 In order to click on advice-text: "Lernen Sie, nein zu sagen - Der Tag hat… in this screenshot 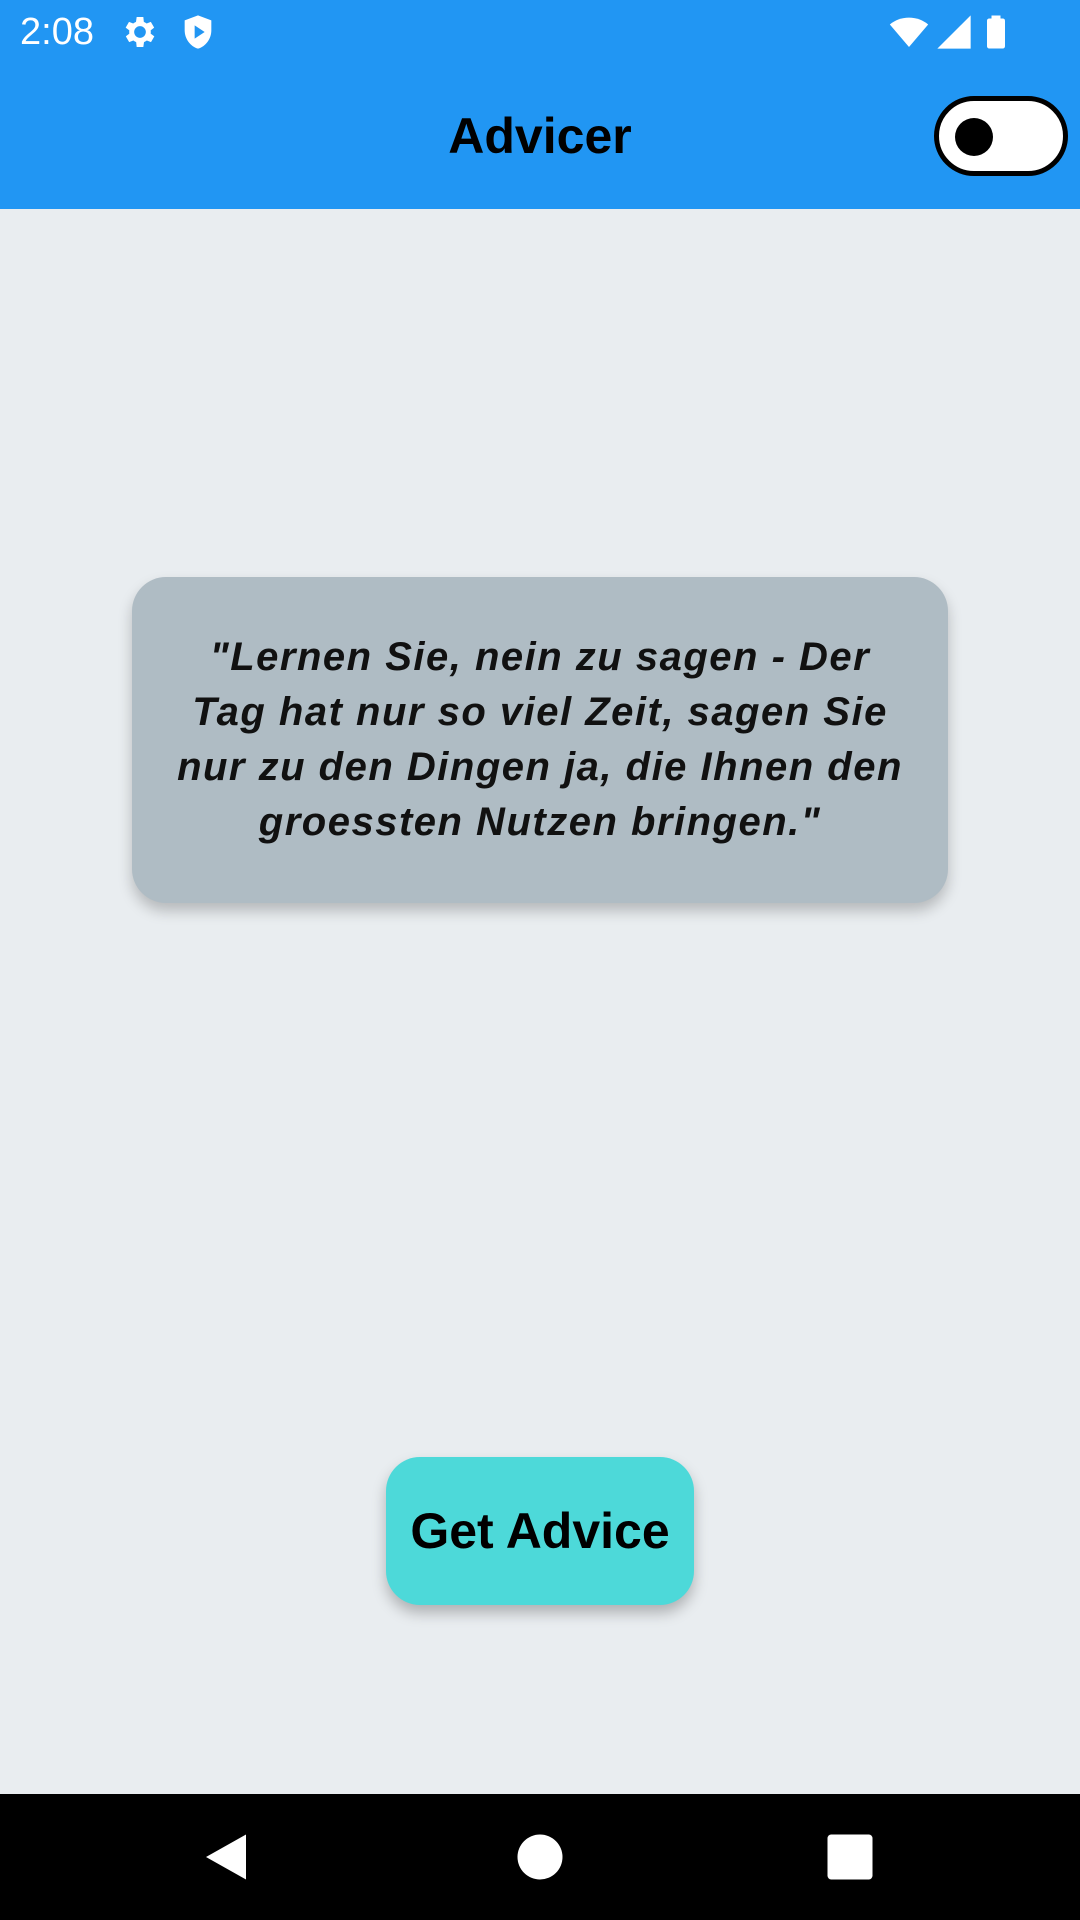, I will do `click(540, 739)`.